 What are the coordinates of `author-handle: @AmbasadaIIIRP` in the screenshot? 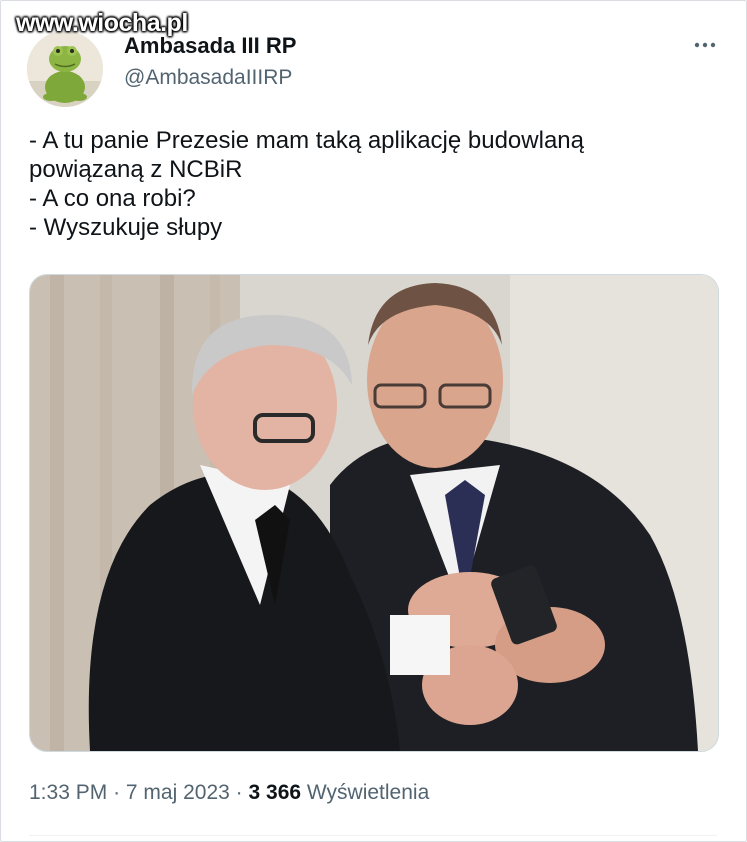 It's located at (208, 78).